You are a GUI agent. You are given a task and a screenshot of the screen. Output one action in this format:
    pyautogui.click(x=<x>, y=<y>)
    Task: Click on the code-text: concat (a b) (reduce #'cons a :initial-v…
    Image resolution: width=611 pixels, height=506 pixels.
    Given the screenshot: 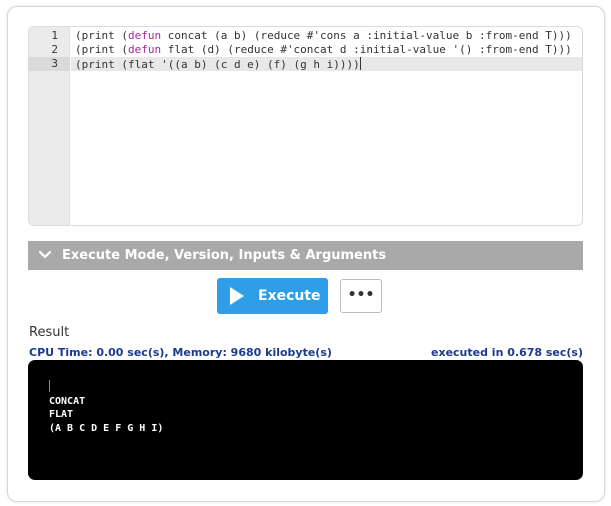 What is the action you would take?
    pyautogui.click(x=366, y=35)
    